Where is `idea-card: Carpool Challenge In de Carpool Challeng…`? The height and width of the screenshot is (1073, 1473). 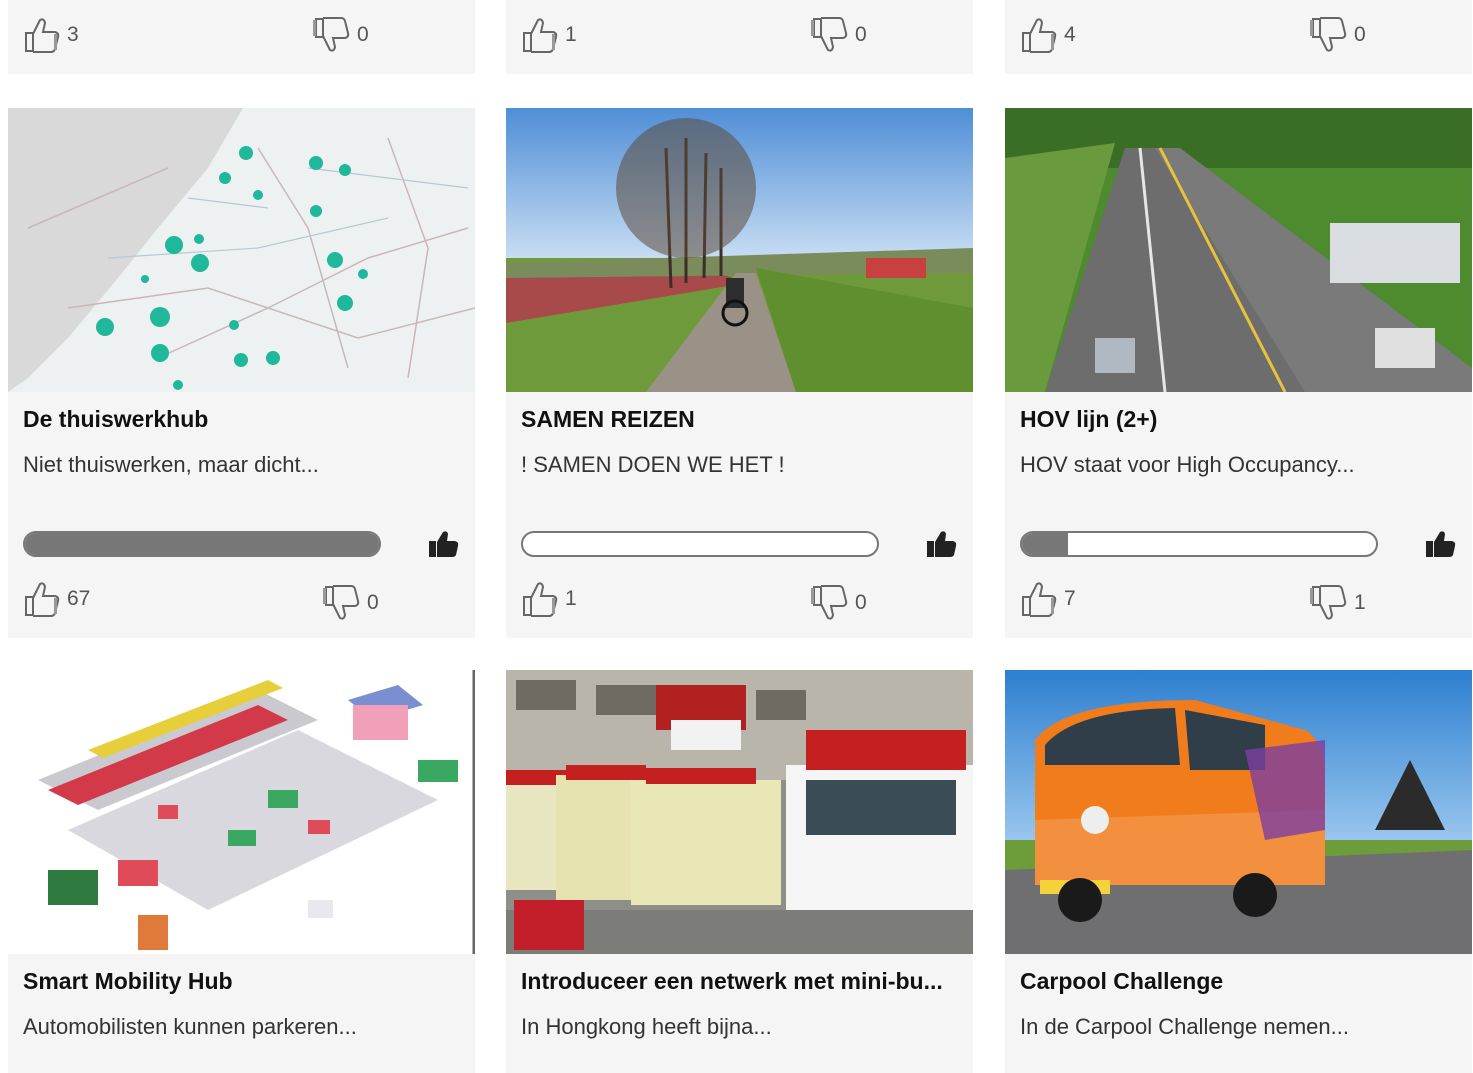
idea-card: Carpool Challenge In de Carpool Challeng… is located at coordinates (1238, 871).